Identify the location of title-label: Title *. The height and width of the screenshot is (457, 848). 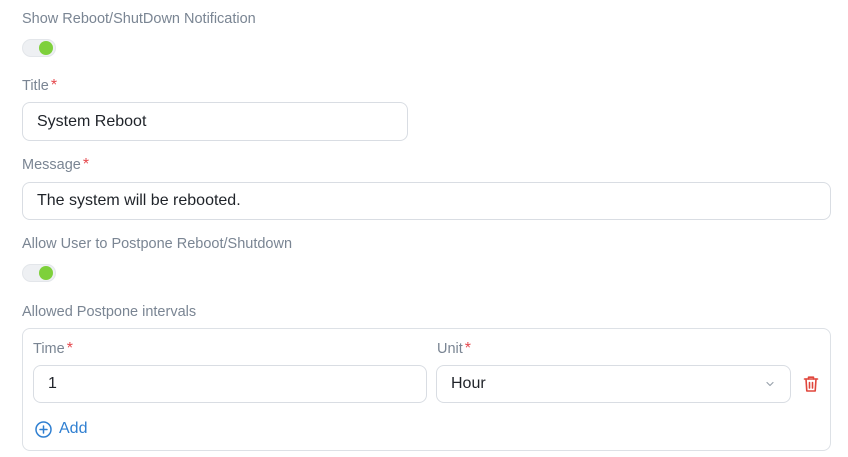
(40, 85).